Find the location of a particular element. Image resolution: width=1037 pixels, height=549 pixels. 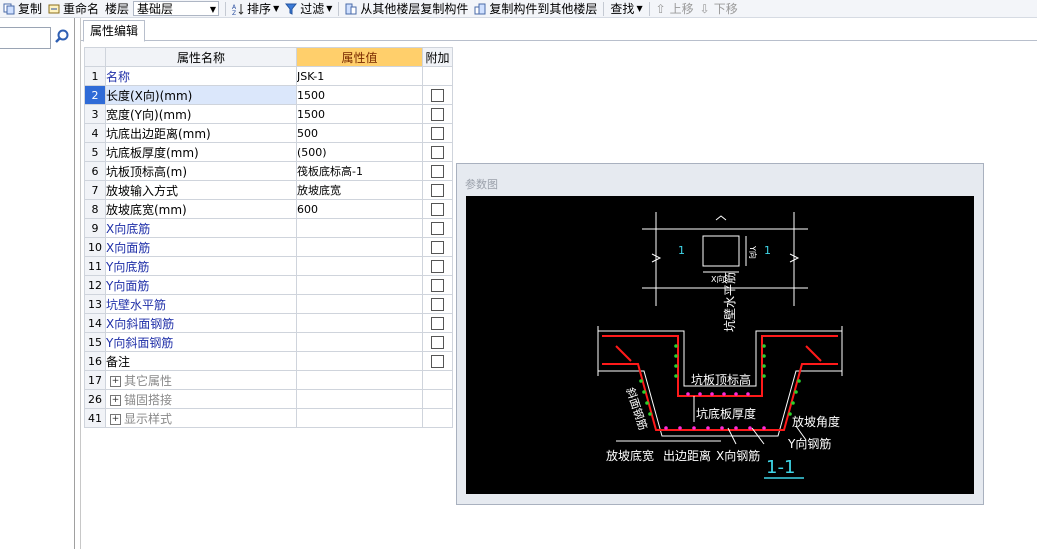

rename-icon is located at coordinates (54, 8).